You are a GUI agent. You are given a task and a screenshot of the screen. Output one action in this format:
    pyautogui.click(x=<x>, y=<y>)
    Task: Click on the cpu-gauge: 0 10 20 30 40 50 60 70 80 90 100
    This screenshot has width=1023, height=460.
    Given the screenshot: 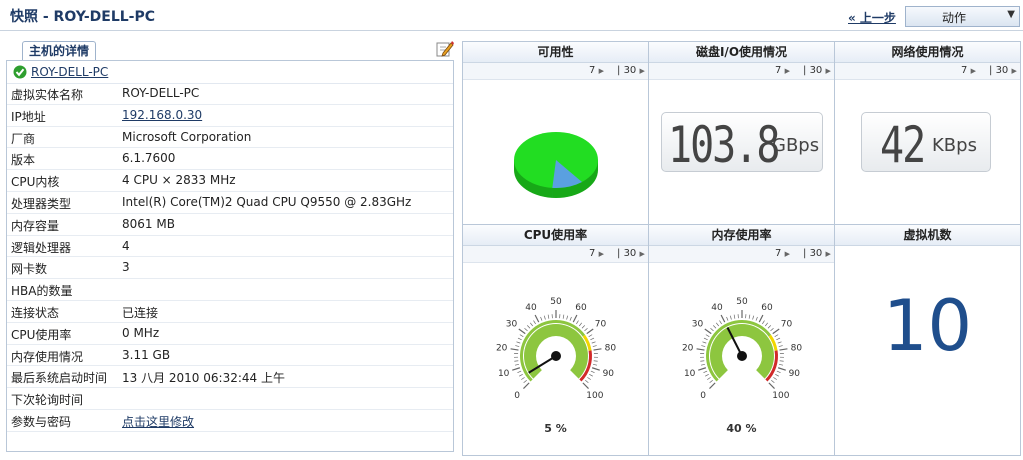 What is the action you would take?
    pyautogui.click(x=556, y=349)
    